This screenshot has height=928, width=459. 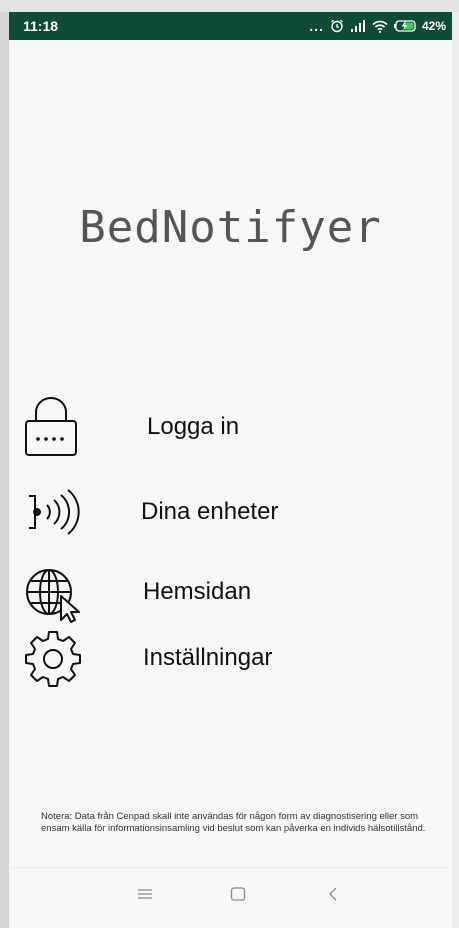 I want to click on settings-menu-item: Inställningar, so click(x=223, y=658).